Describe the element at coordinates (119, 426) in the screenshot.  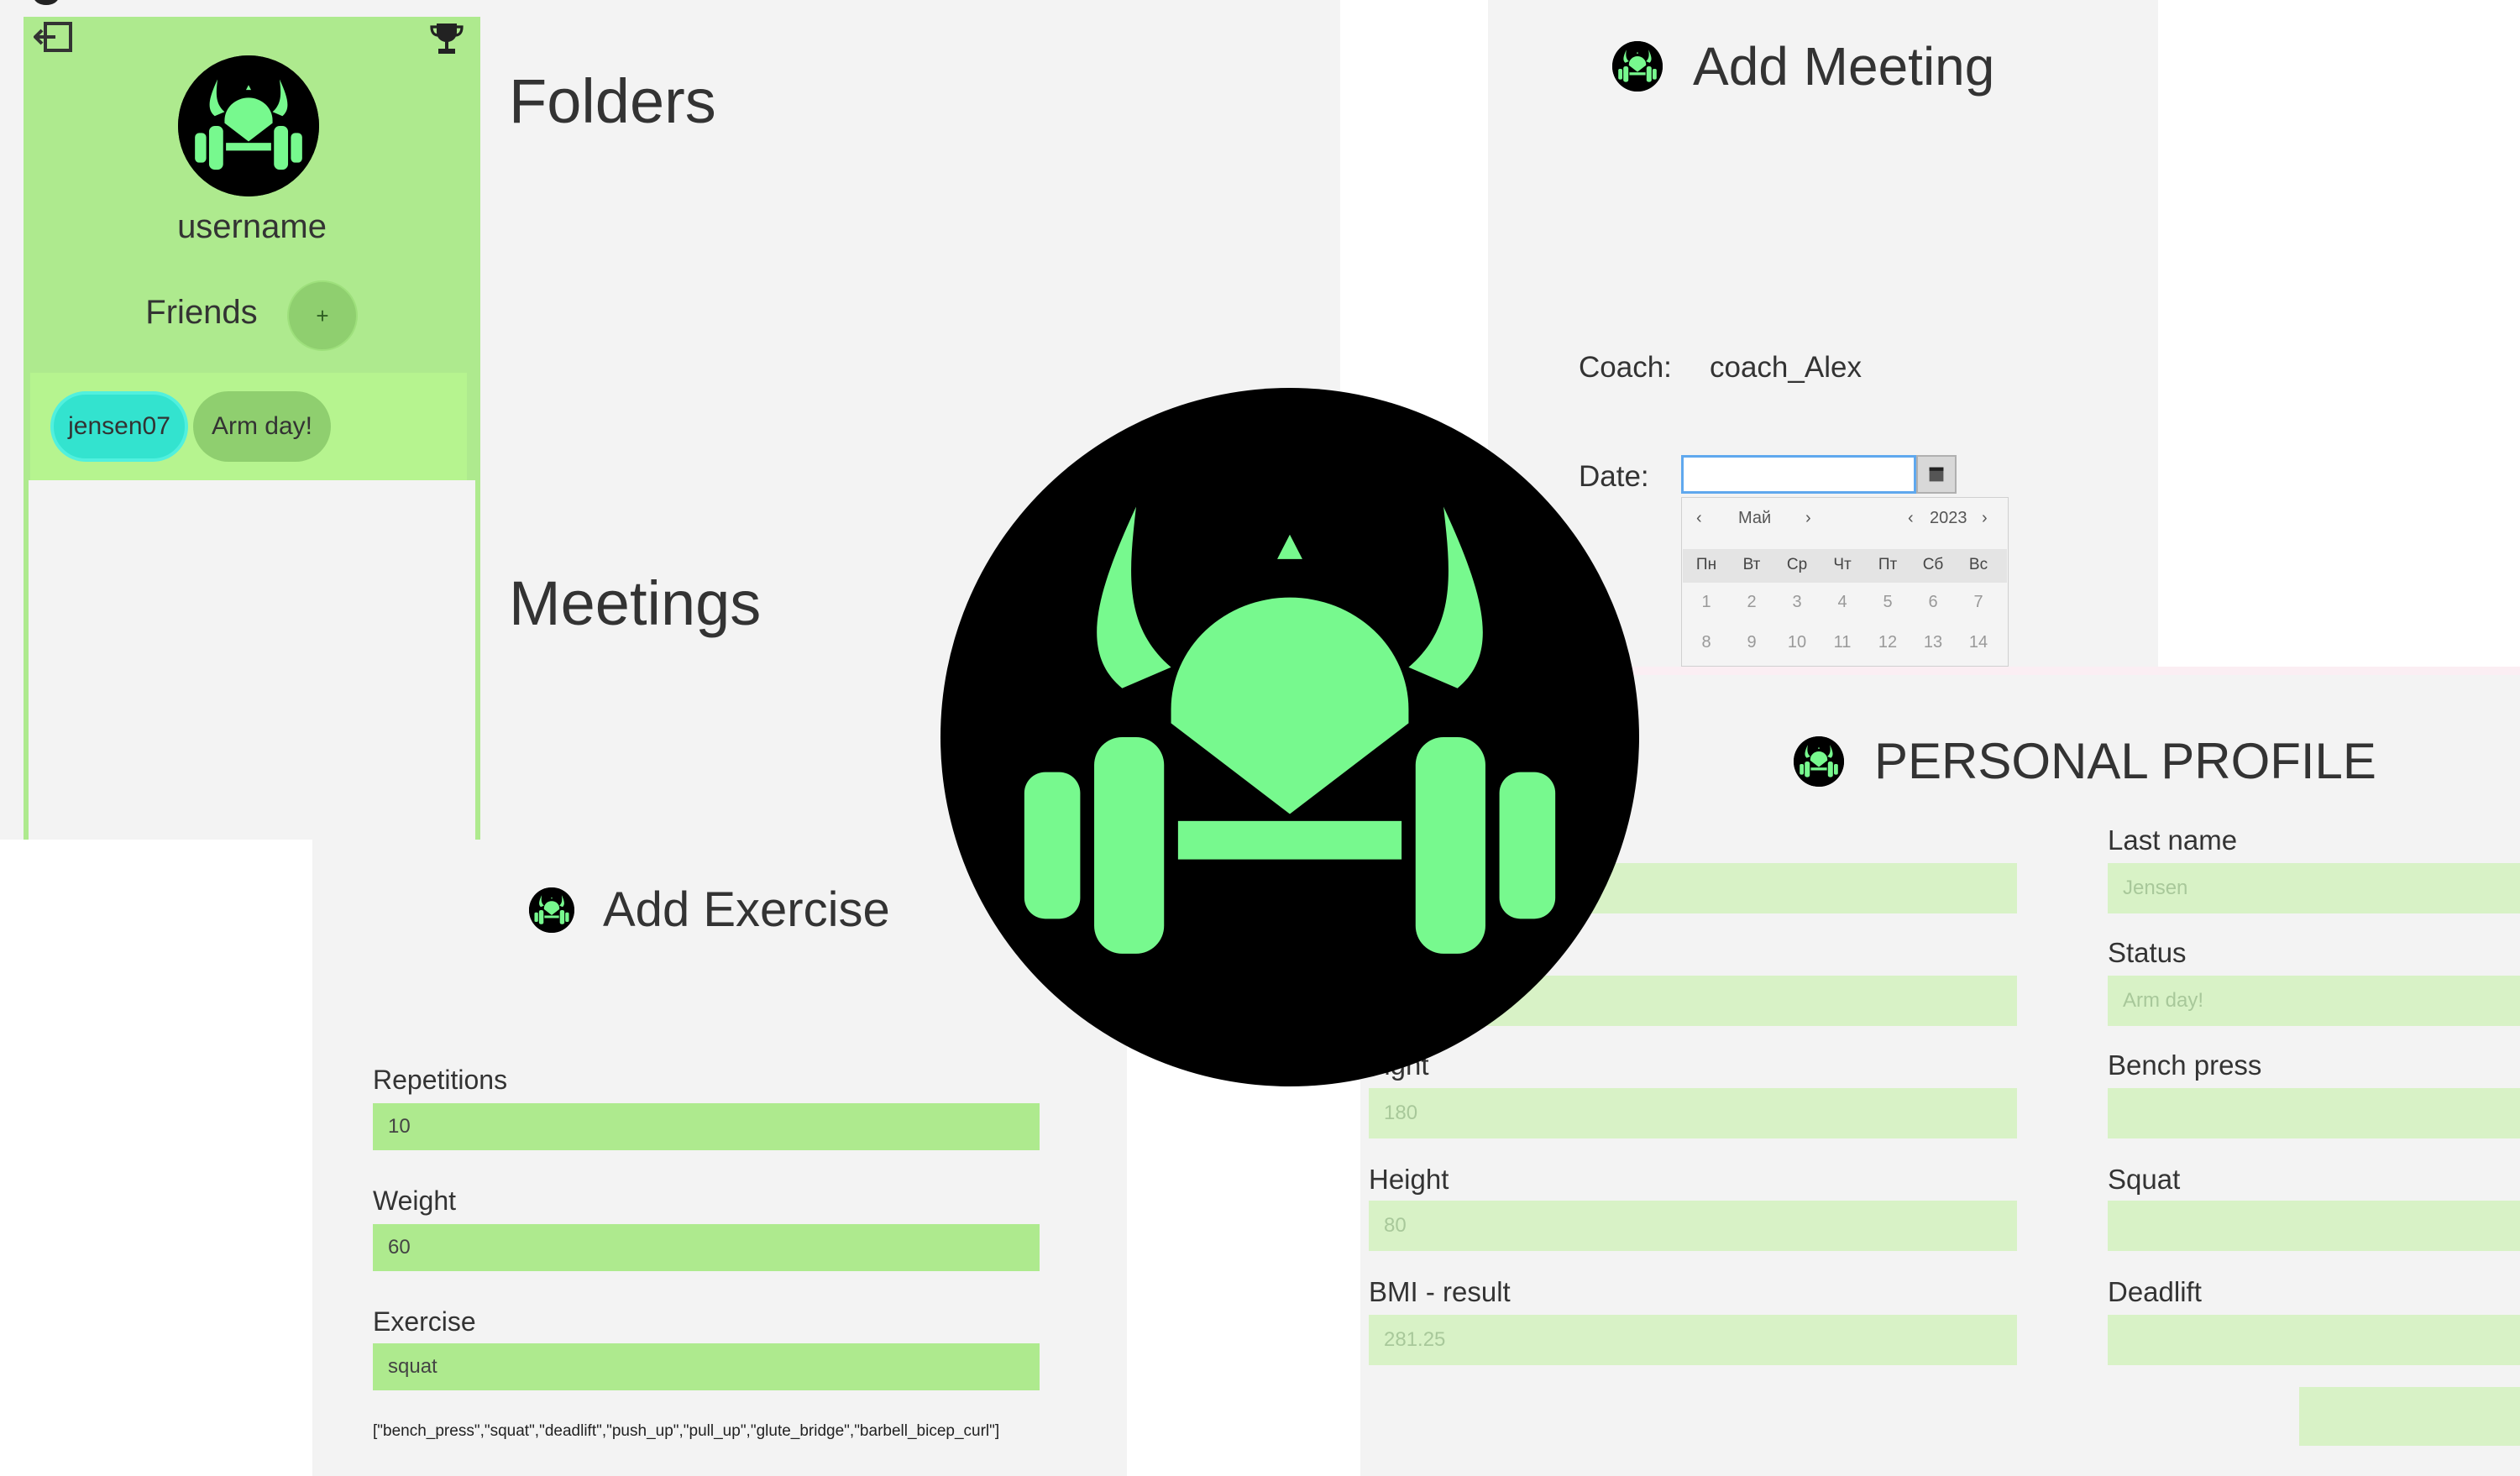
I see `friend-name-chip: jensen07` at that location.